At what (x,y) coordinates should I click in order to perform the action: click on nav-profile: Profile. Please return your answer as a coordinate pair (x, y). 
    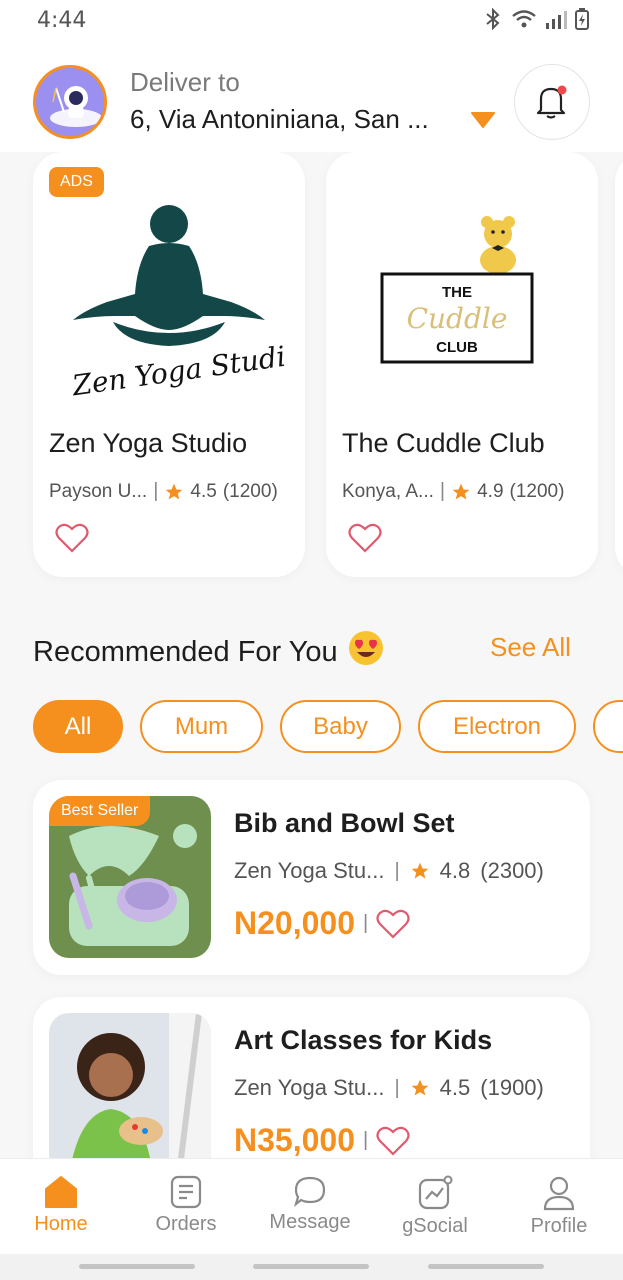
    Looking at the image, I should click on (559, 1206).